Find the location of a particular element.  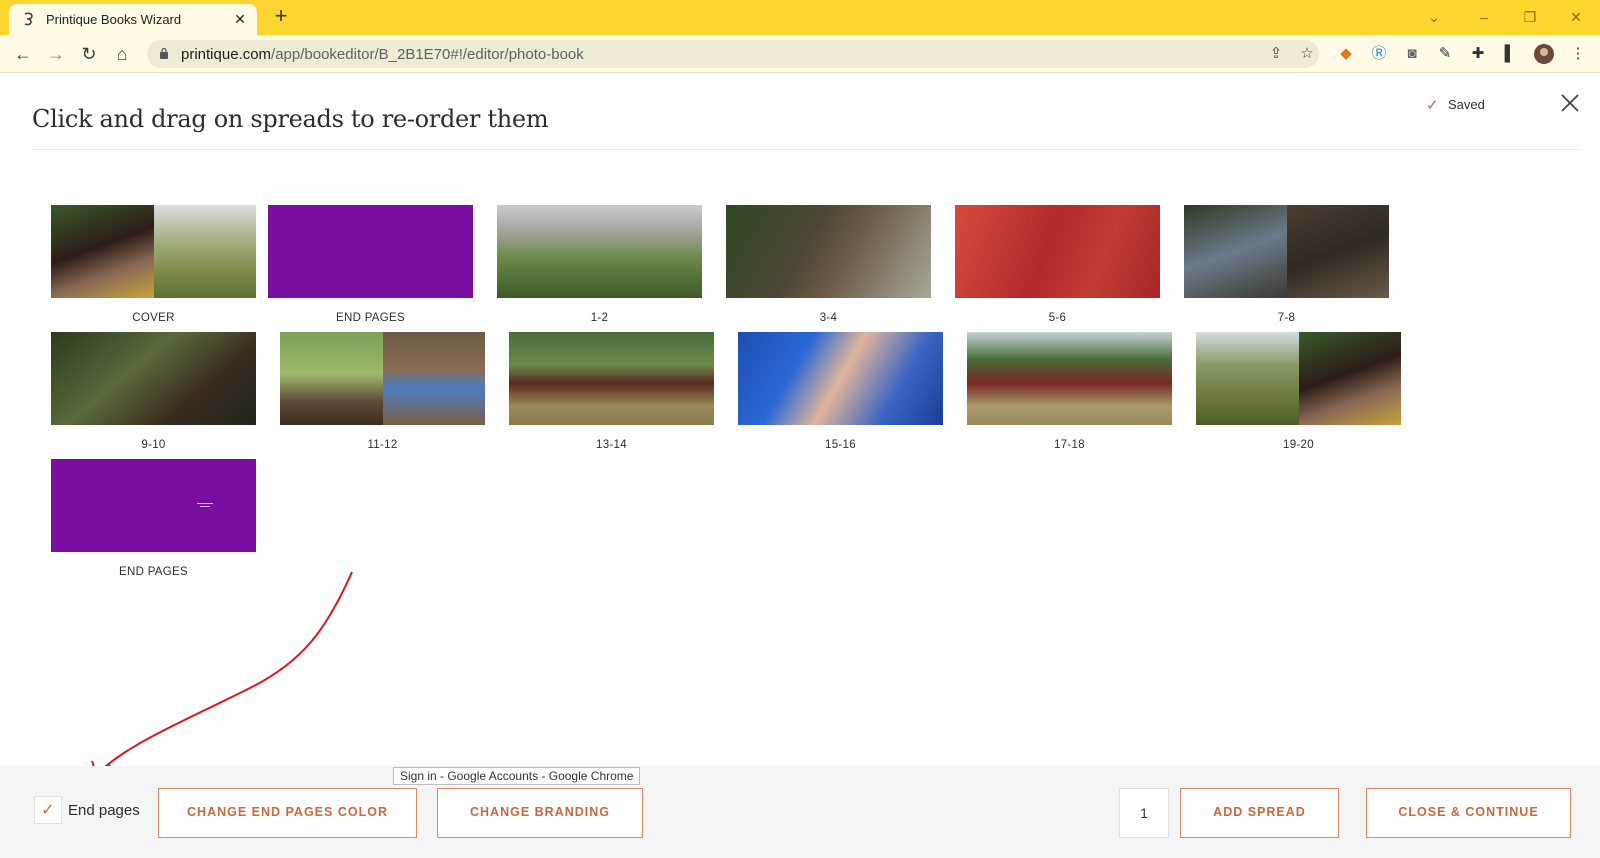

spread-label: 13-14 is located at coordinates (611, 445).